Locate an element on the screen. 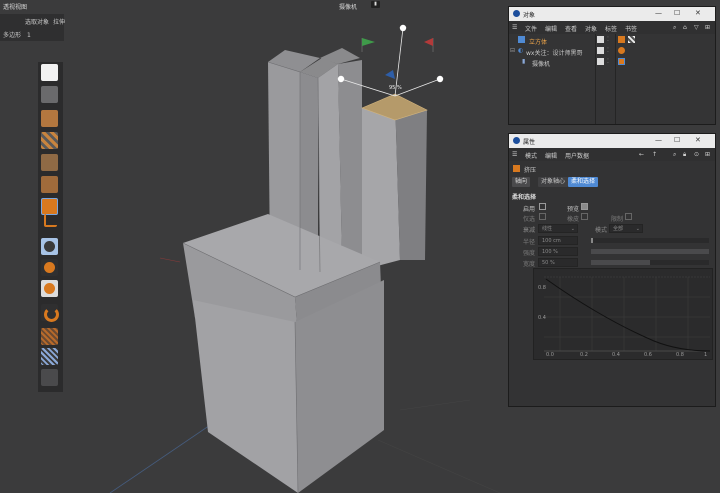  lock-icon is located at coordinates (49, 377).